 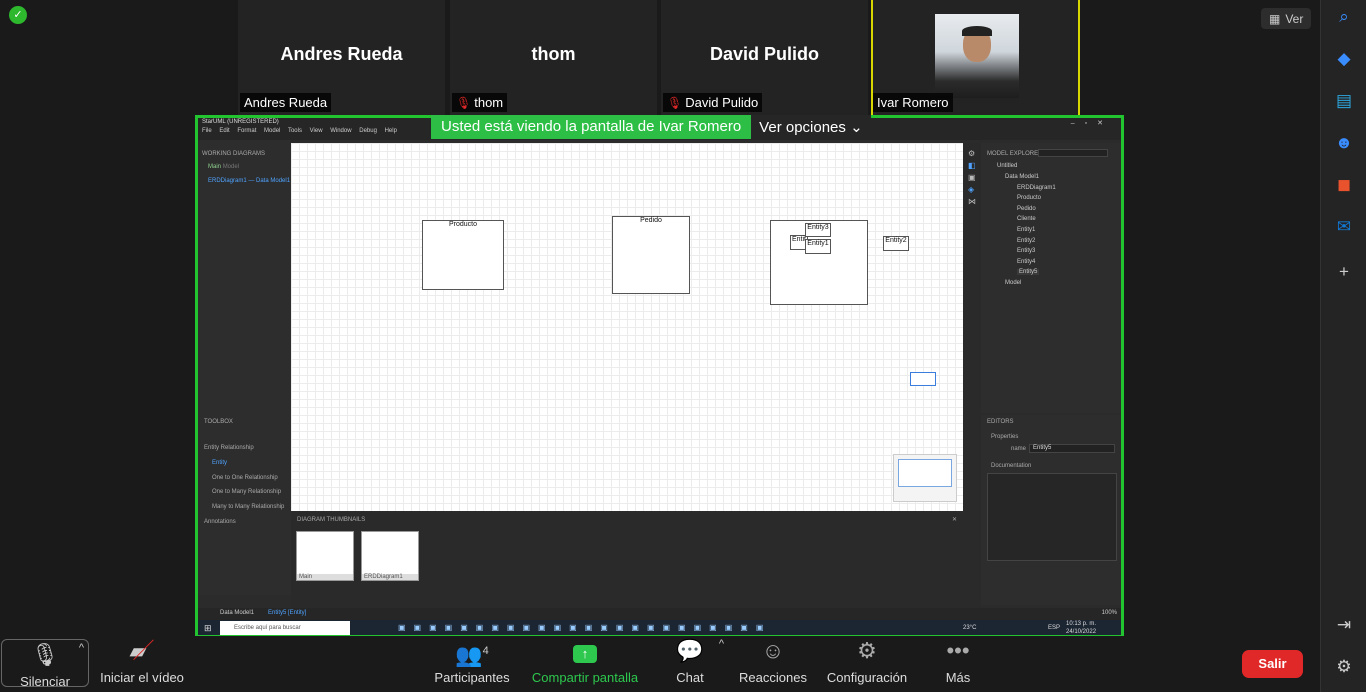 I want to click on view-options-button: Ver opciones ⌄, so click(x=811, y=127).